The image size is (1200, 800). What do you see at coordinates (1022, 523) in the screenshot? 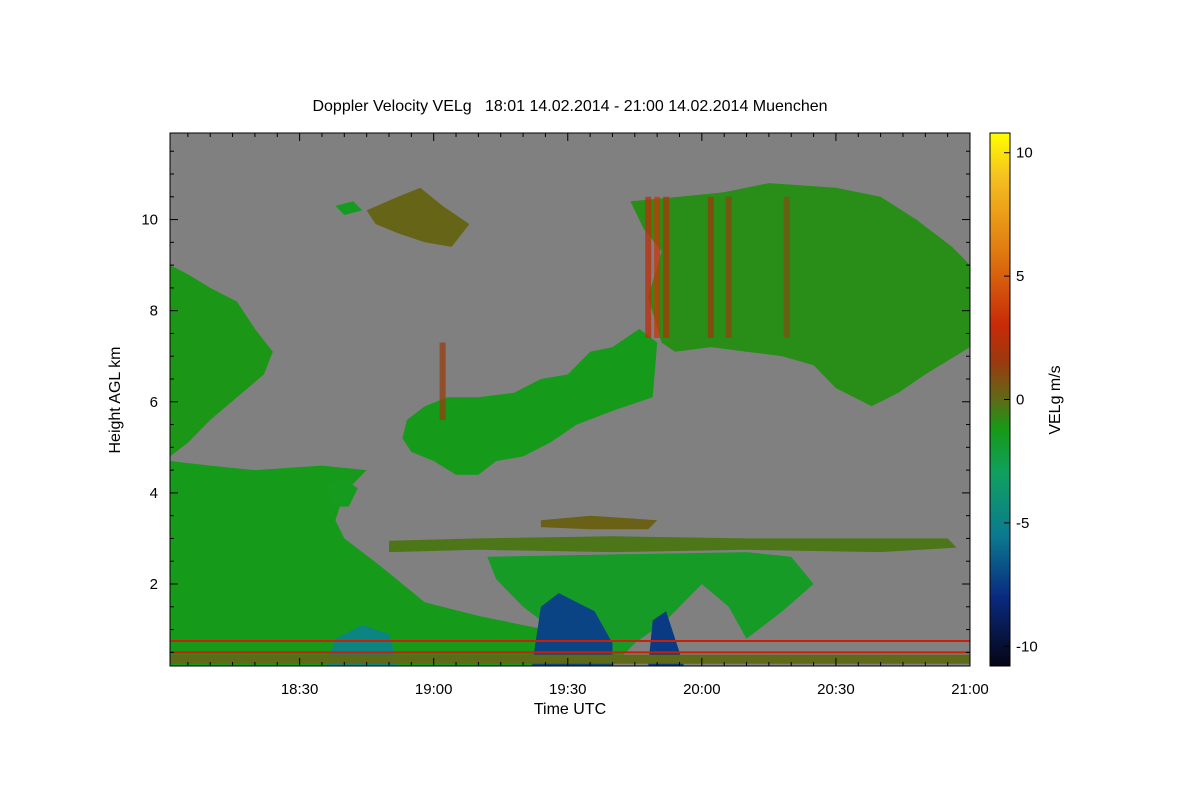
I see `colorbar-tick-label: -5` at bounding box center [1022, 523].